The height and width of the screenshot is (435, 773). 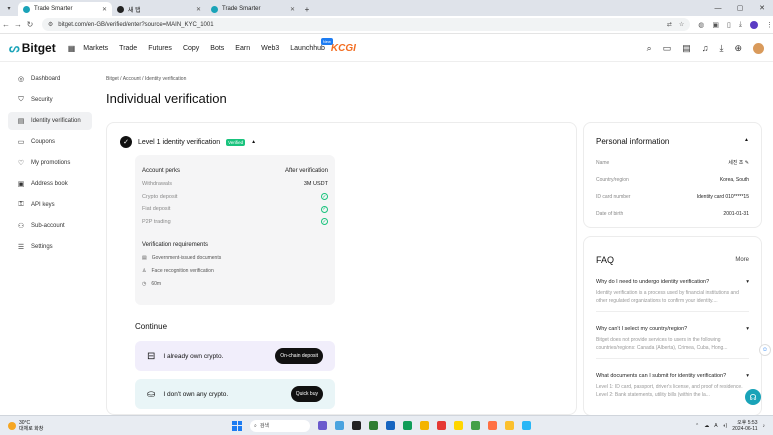 What do you see at coordinates (160, 48) in the screenshot?
I see `nav-futures: Futures` at bounding box center [160, 48].